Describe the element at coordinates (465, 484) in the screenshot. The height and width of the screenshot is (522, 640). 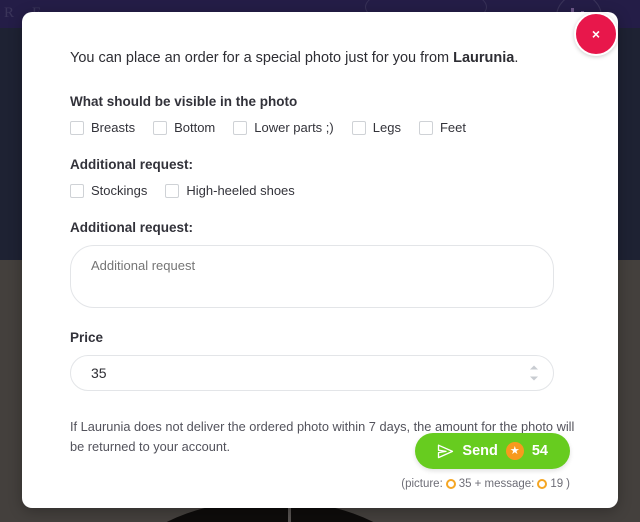
I see `cost-picture-value: 35` at that location.